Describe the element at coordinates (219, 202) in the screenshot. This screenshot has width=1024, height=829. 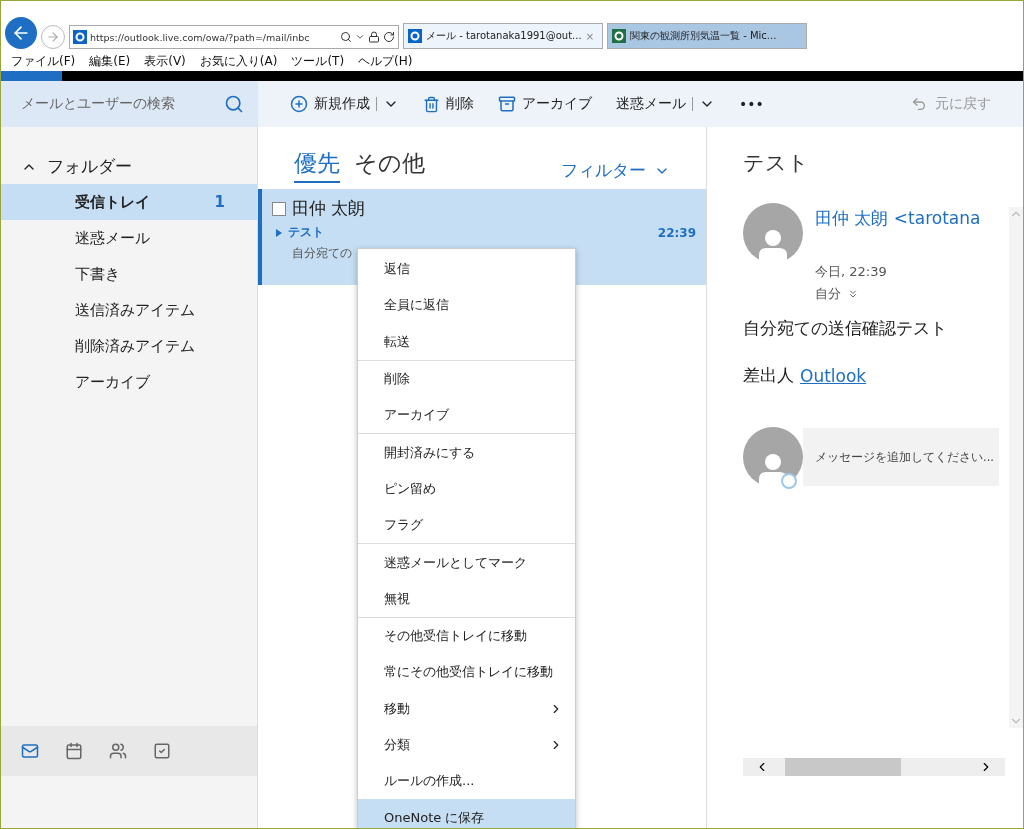
I see `unread-count: 1` at that location.